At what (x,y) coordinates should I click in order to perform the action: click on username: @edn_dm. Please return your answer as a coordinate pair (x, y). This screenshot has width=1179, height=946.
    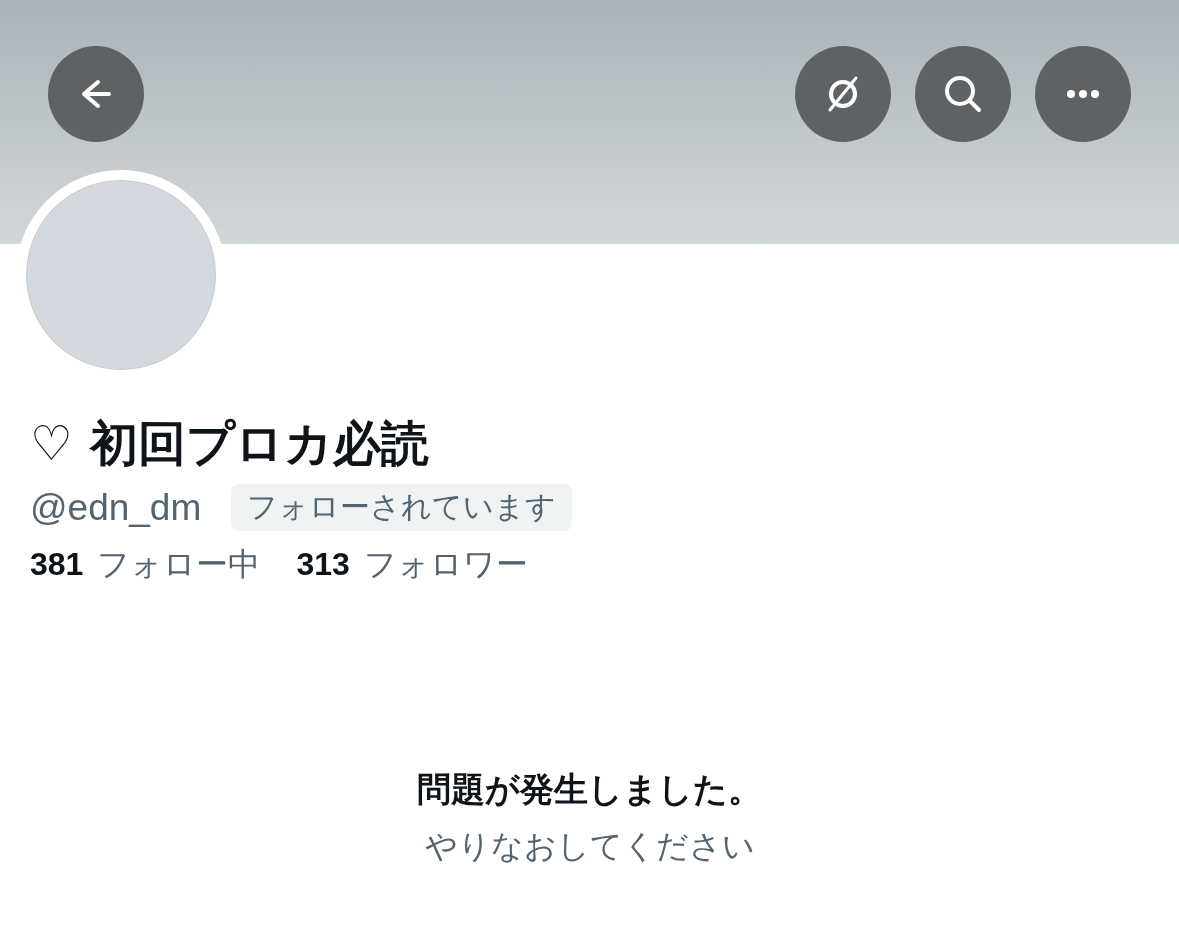
    Looking at the image, I should click on (116, 507).